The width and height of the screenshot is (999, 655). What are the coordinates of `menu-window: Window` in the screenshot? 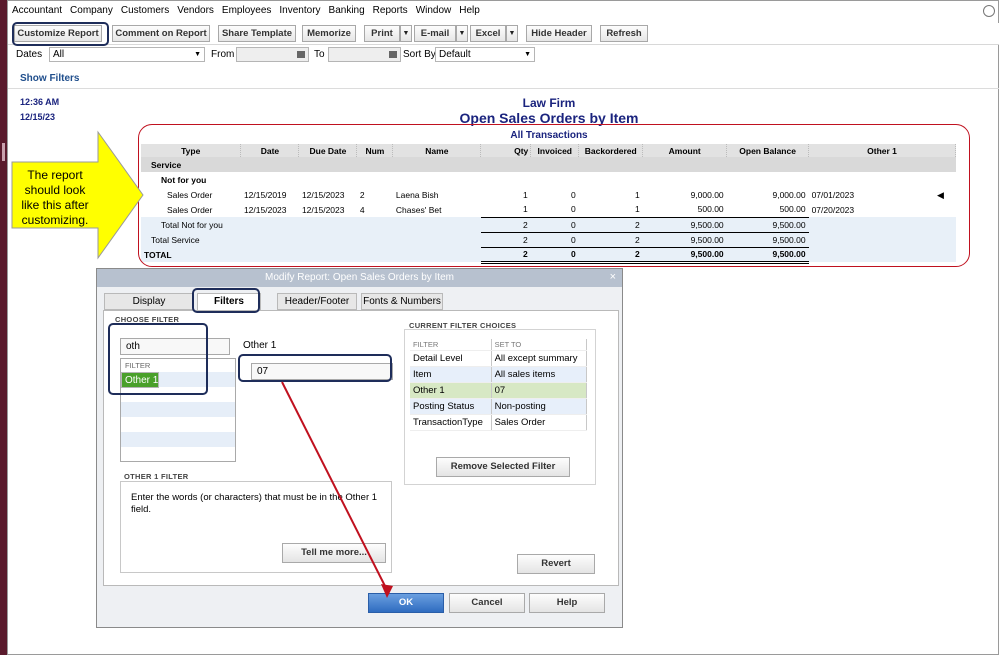 It's located at (434, 13).